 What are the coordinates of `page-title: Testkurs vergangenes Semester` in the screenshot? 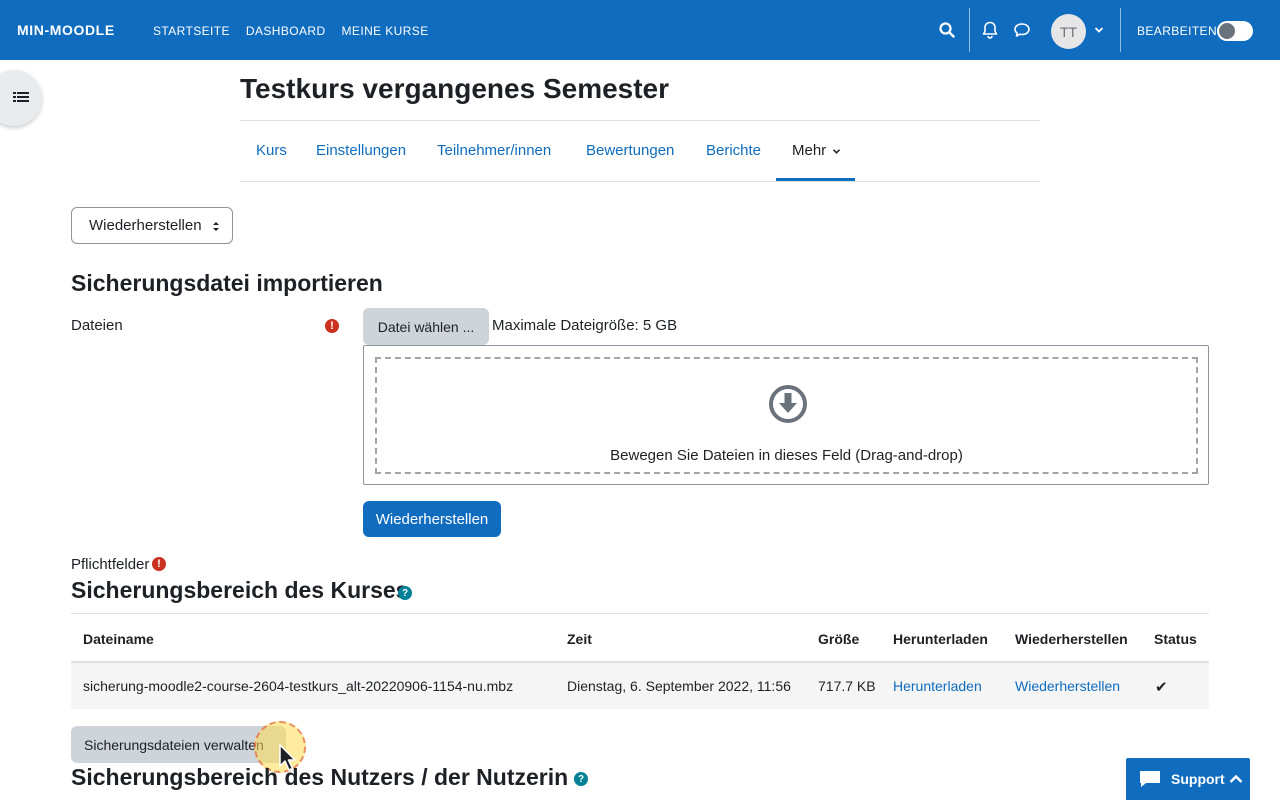 It's located at (455, 88).